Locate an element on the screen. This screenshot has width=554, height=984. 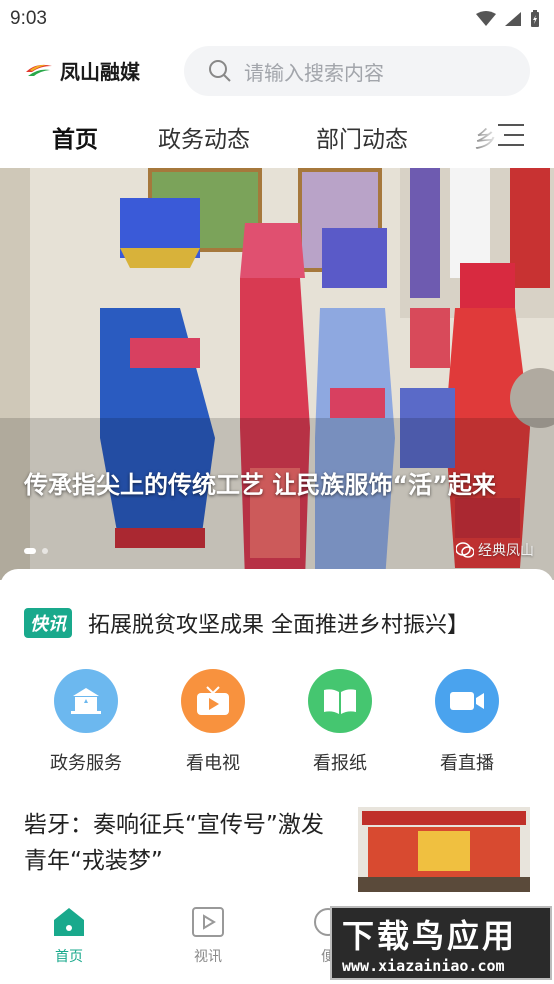
service-grid: 政务服务 看电视 看报纸 看直播 is located at coordinates (277, 724).